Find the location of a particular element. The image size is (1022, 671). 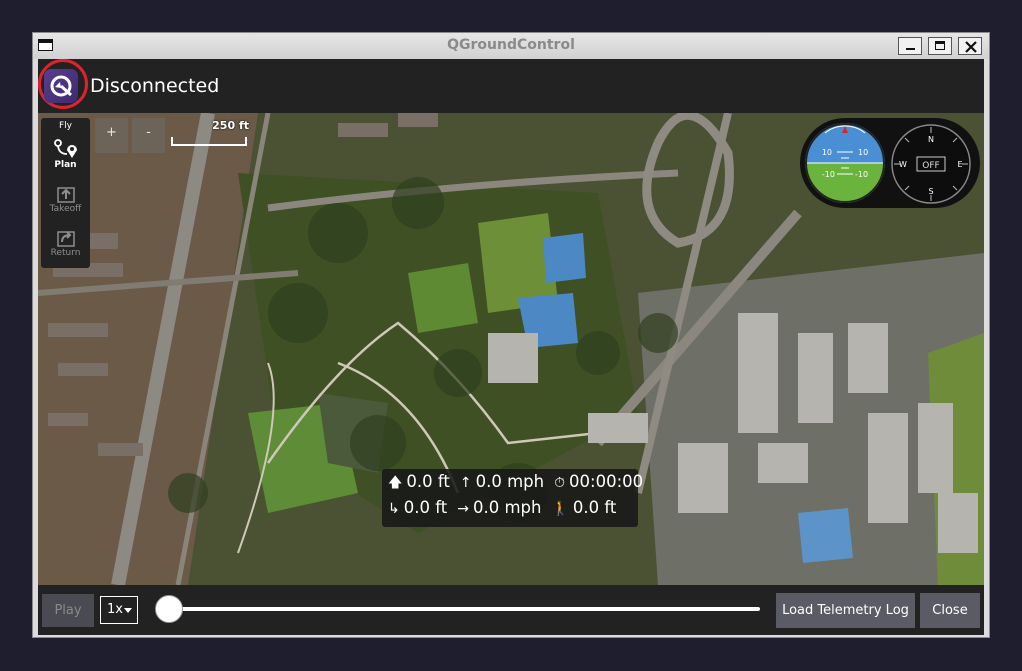

distance-value: 0.0 ft is located at coordinates (425, 507).